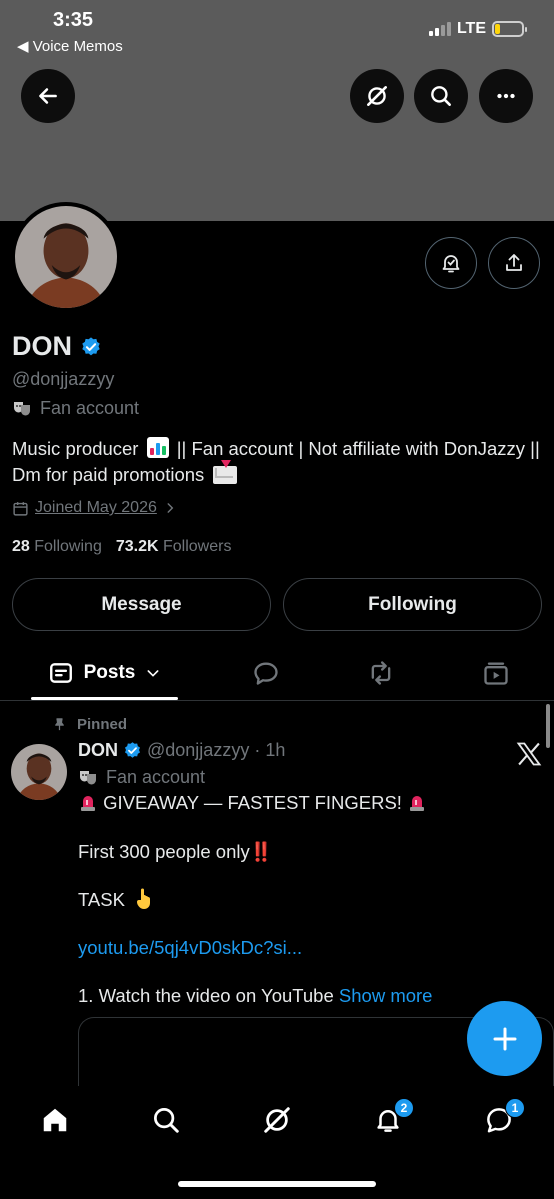  I want to click on giveaway-text: GIVEAWAY — FASTEST FINGERS!, so click(252, 802).